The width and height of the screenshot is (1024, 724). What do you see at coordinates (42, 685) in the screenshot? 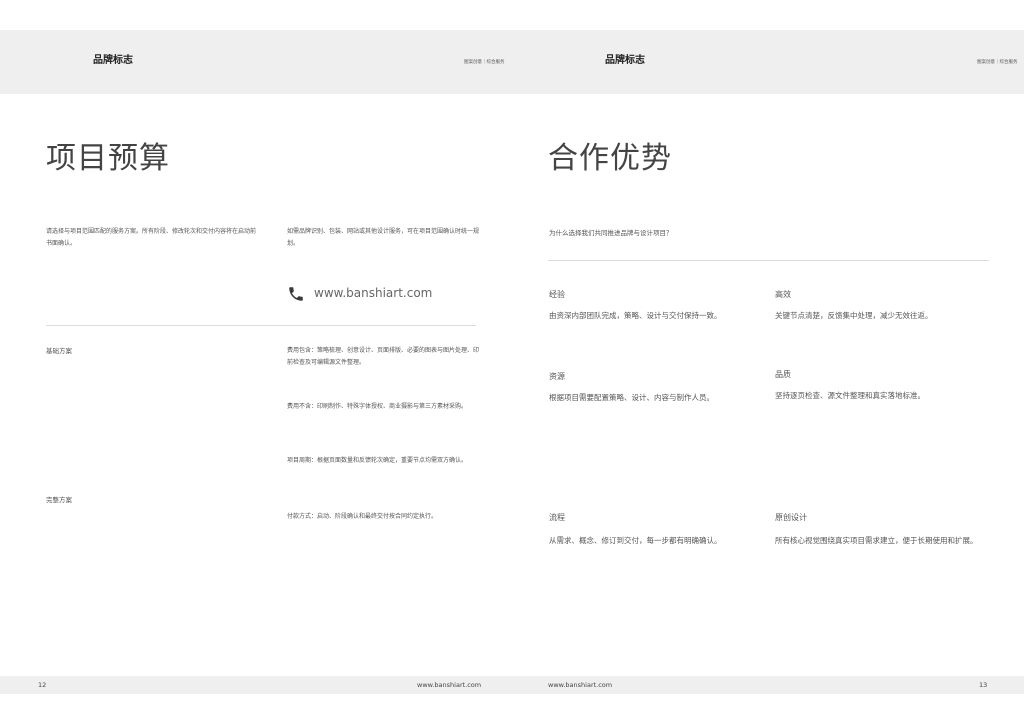
I see `page-number: 12` at bounding box center [42, 685].